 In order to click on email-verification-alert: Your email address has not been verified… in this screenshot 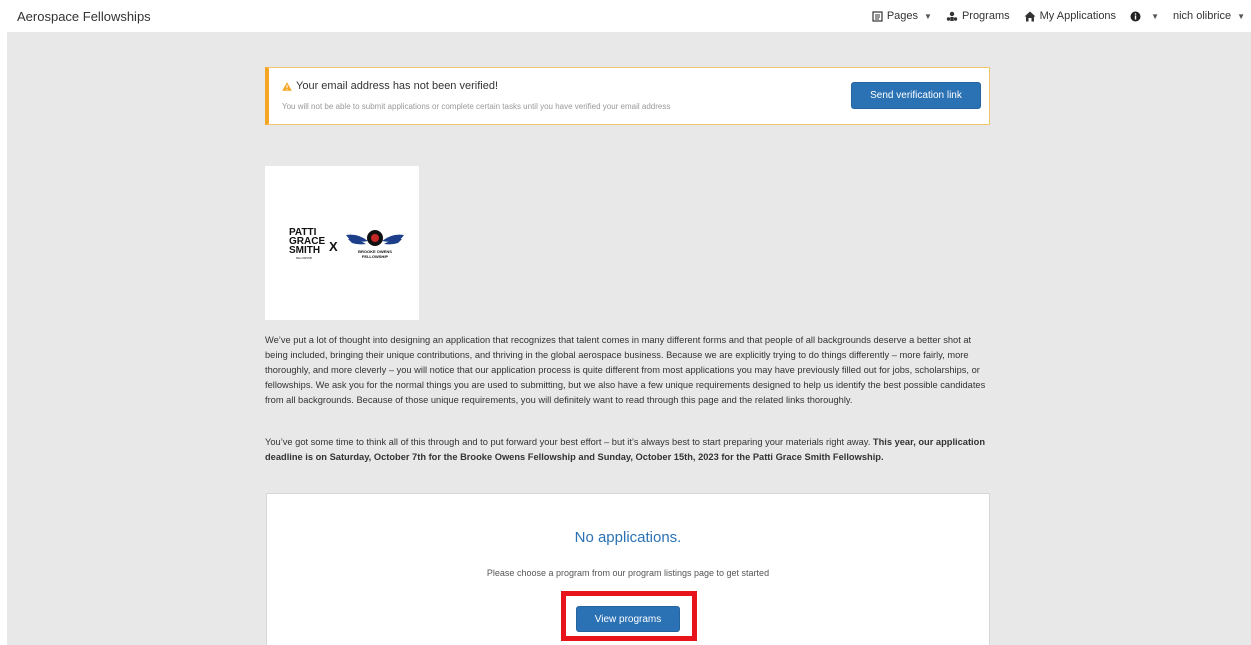, I will do `click(627, 96)`.